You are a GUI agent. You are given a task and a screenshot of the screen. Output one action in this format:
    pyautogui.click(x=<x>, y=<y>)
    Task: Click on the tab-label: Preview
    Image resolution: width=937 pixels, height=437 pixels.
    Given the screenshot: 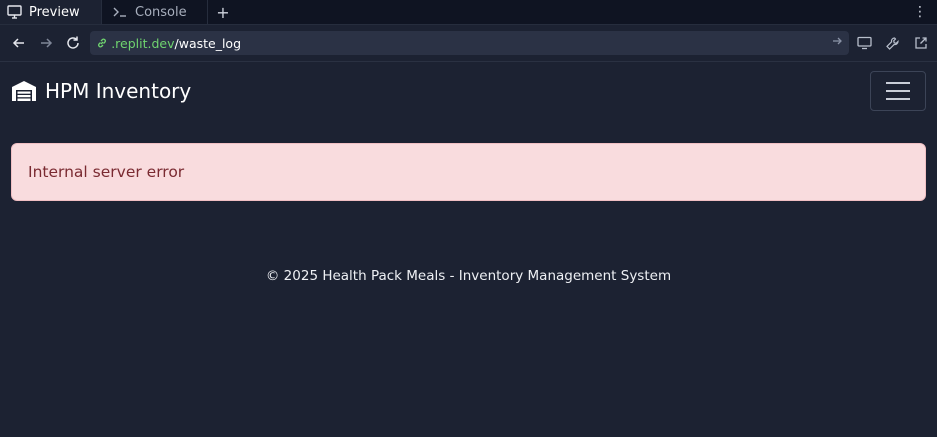 What is the action you would take?
    pyautogui.click(x=54, y=12)
    